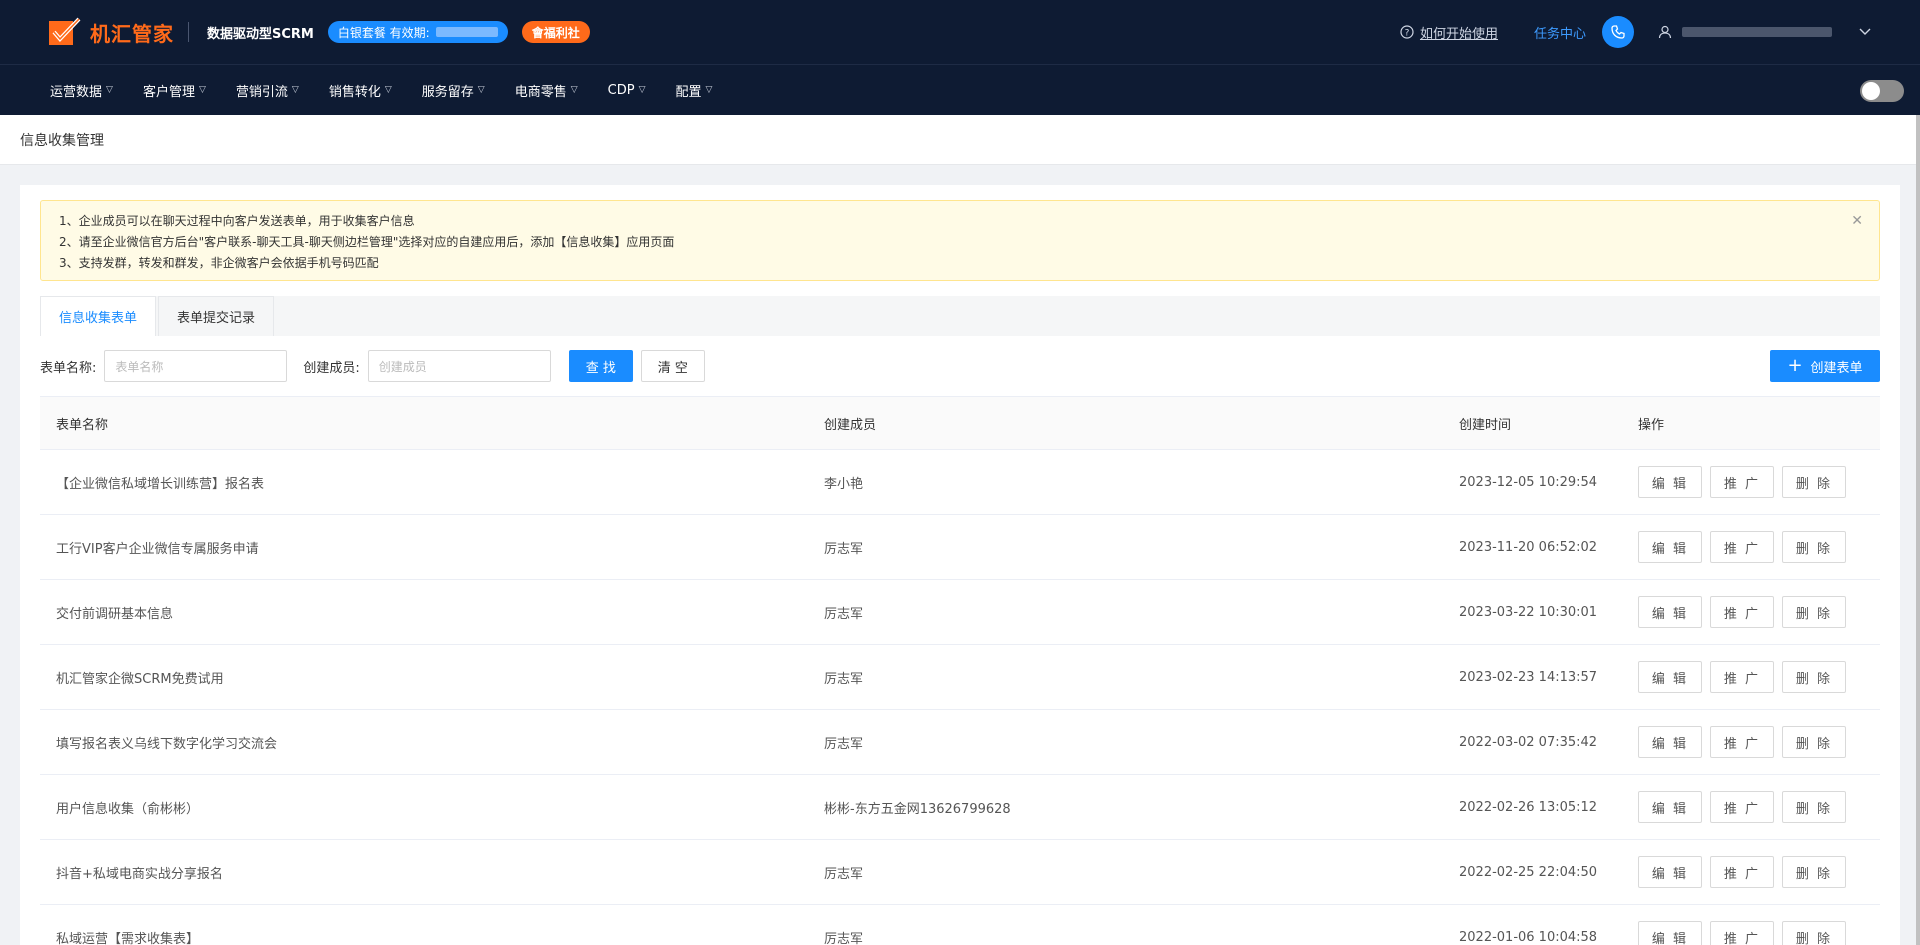  I want to click on nav-item-config: 配置 ▽, so click(693, 90).